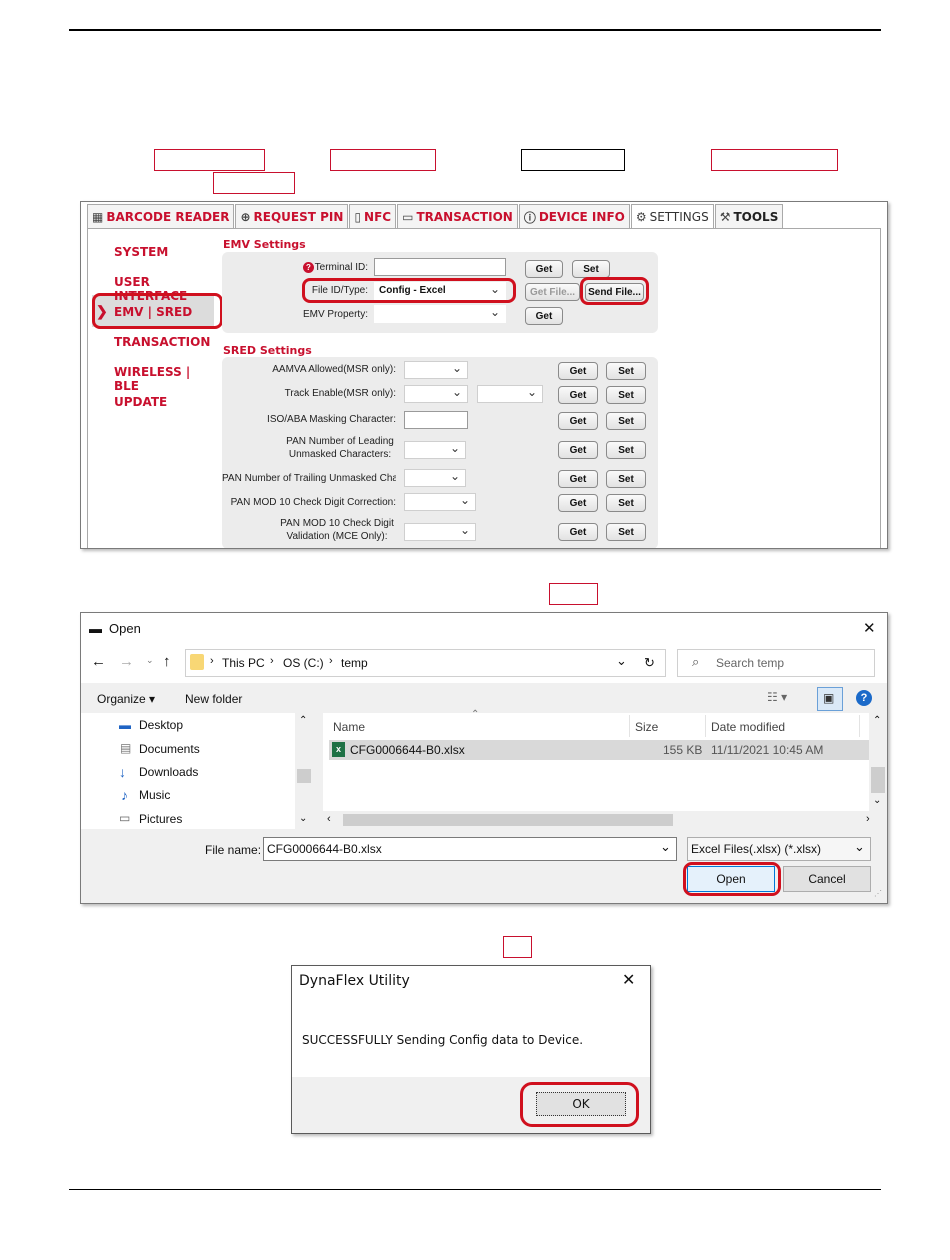 The width and height of the screenshot is (950, 1260). Describe the element at coordinates (508, 820) in the screenshot. I see `horizontal-scroll-thumb` at that location.